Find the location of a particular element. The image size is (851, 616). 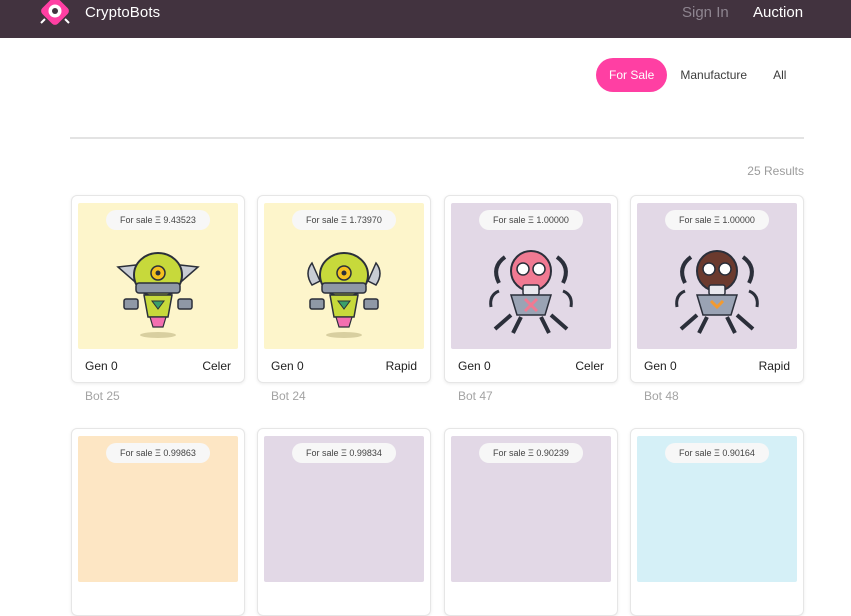

price-badge: For sale Ξ 9.43523 is located at coordinates (158, 220).